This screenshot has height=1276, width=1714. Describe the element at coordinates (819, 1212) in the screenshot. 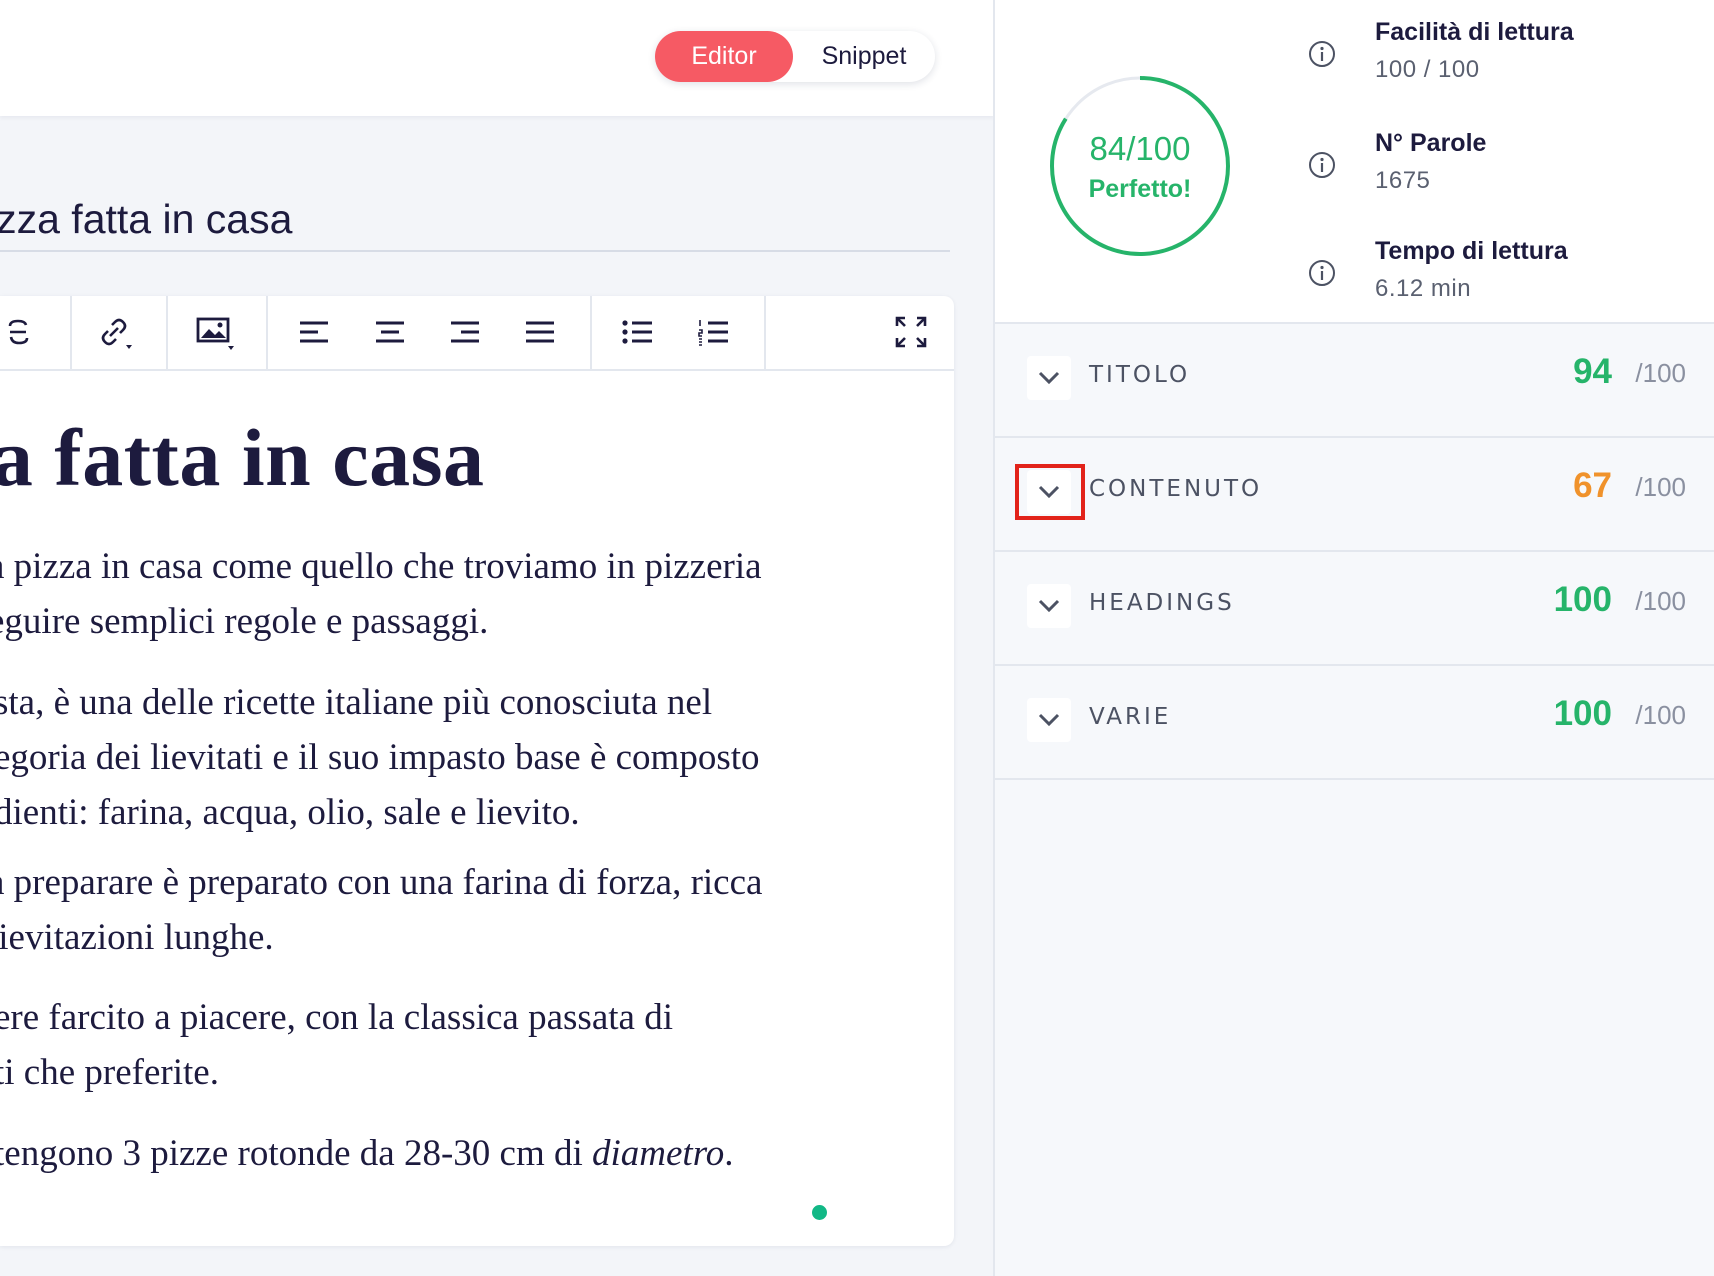

I see `cursor-indicator-dot` at that location.